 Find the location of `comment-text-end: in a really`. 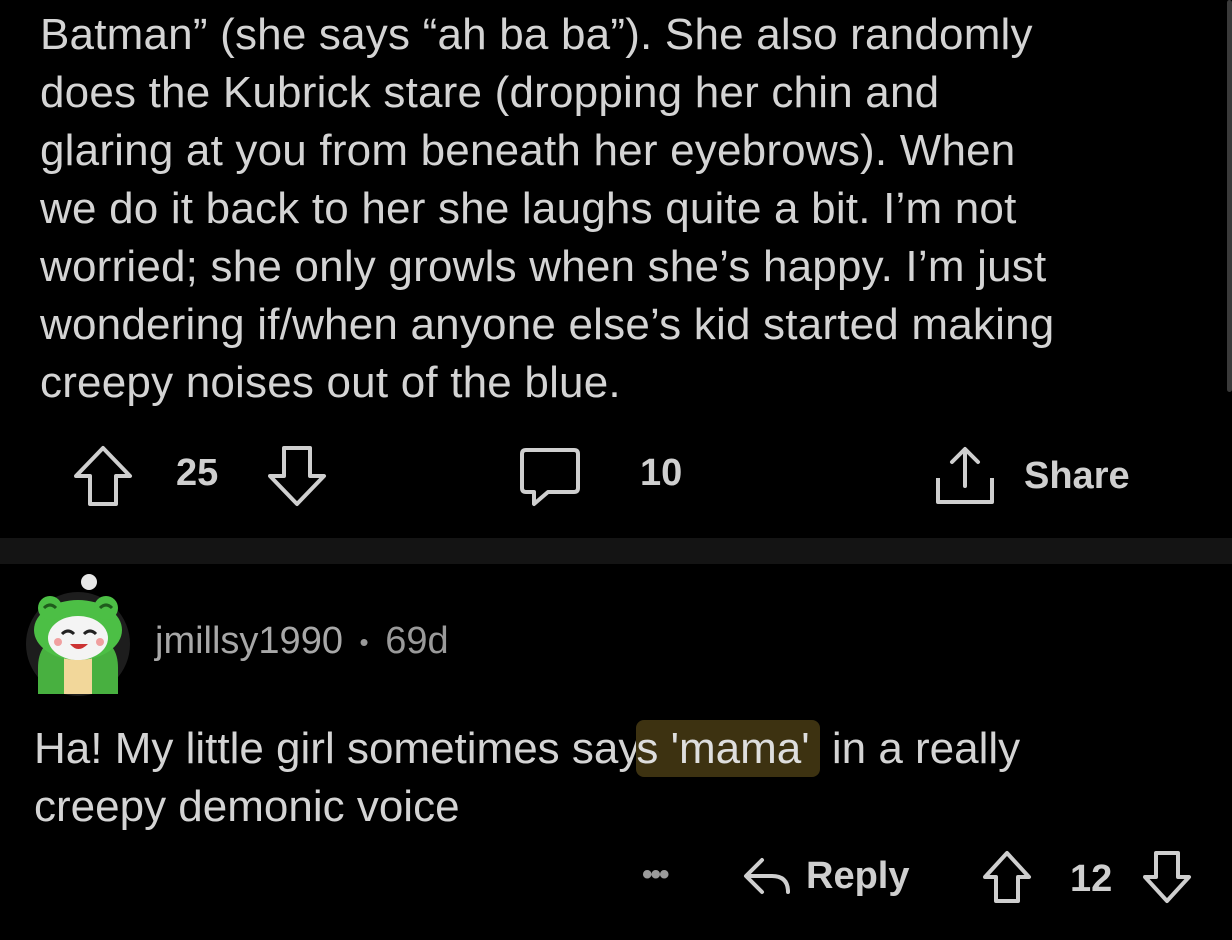

comment-text-end: in a really is located at coordinates (920, 748).